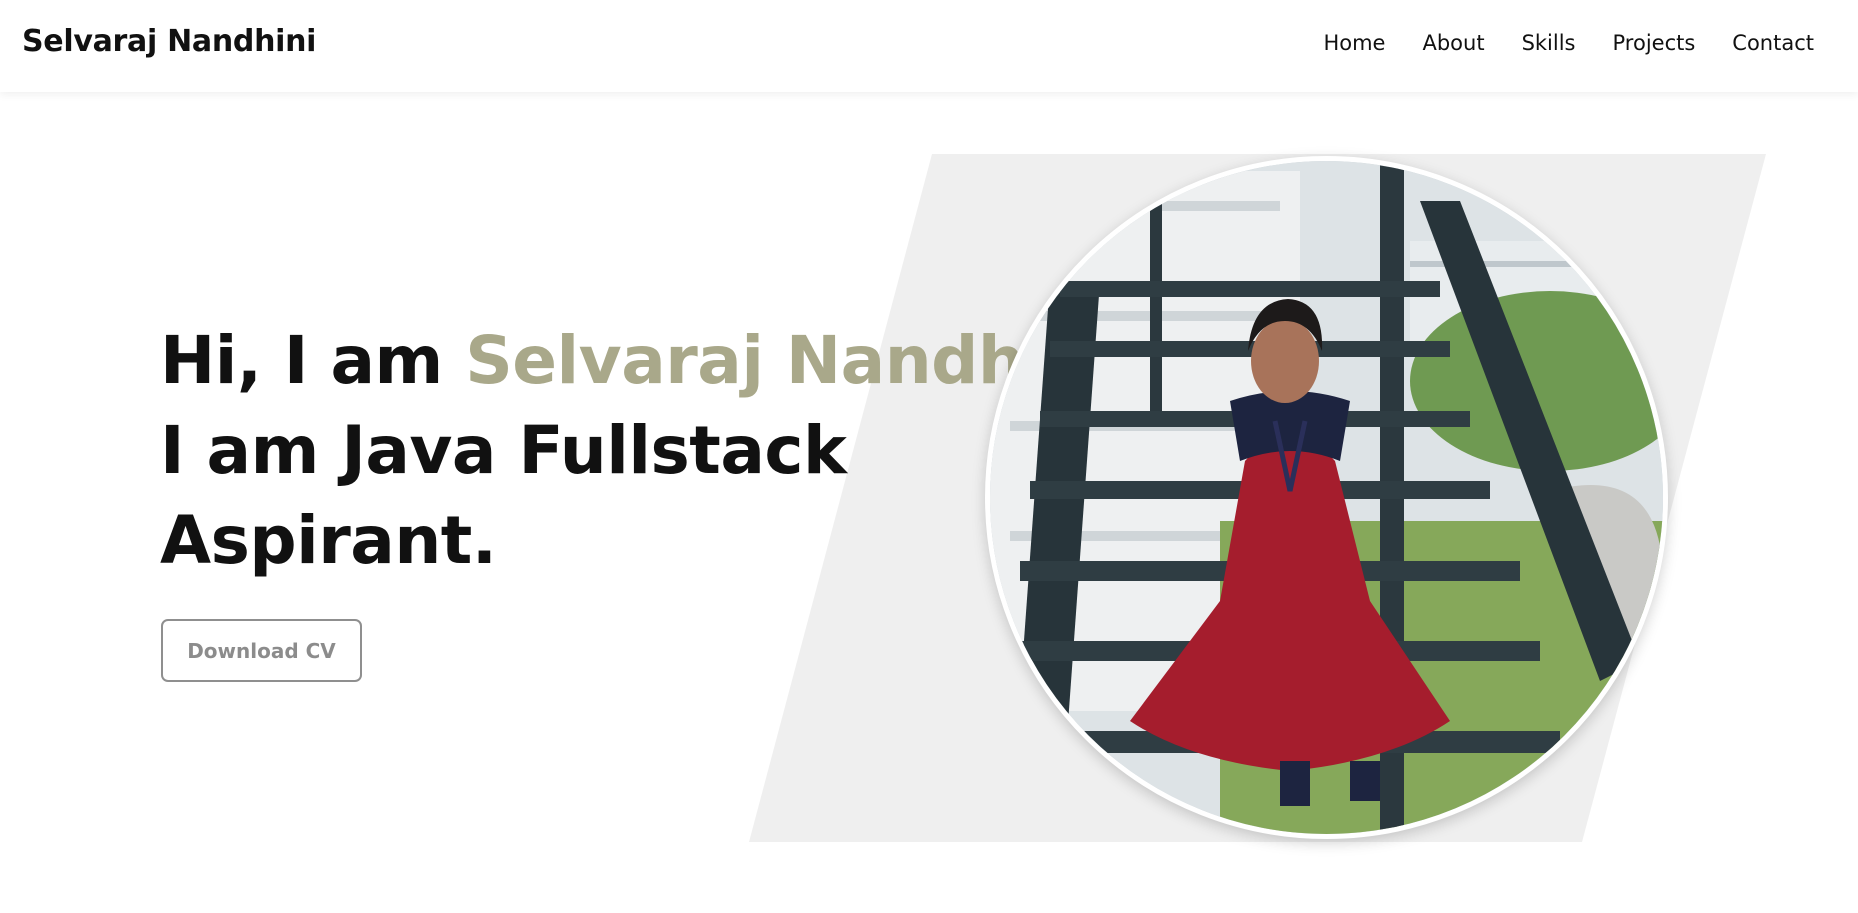 The image size is (1858, 913). Describe the element at coordinates (1654, 43) in the screenshot. I see `nav-link-projects: Projects` at that location.